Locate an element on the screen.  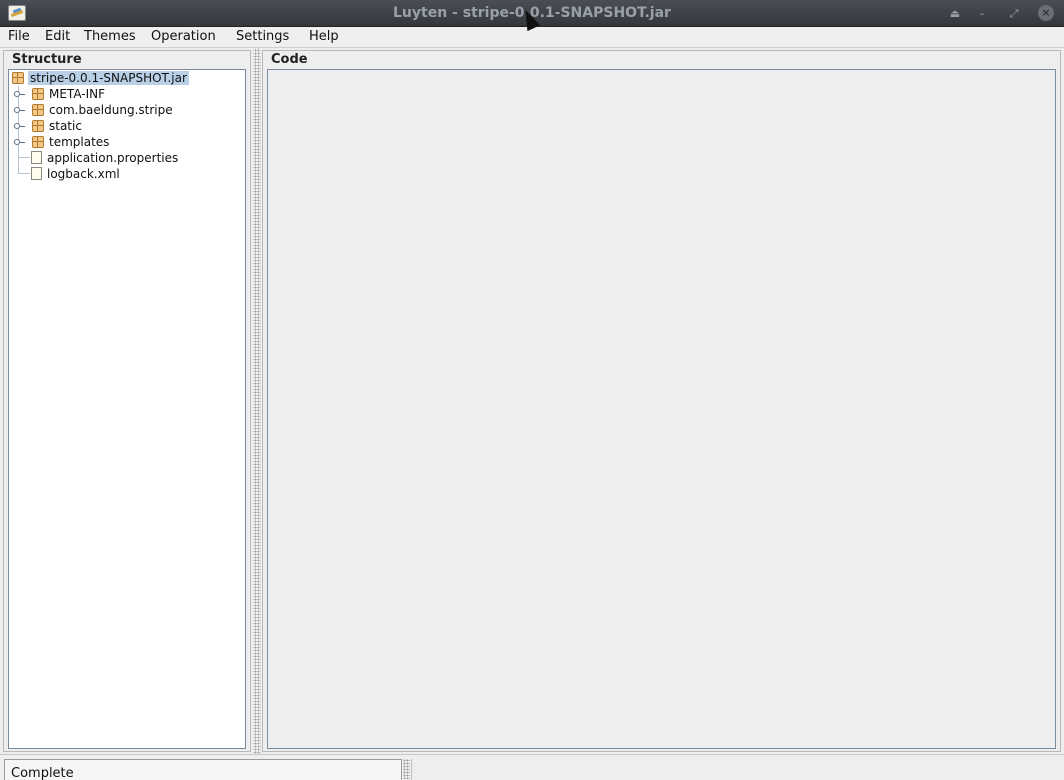
tree-node-label: META-INF is located at coordinates (77, 94).